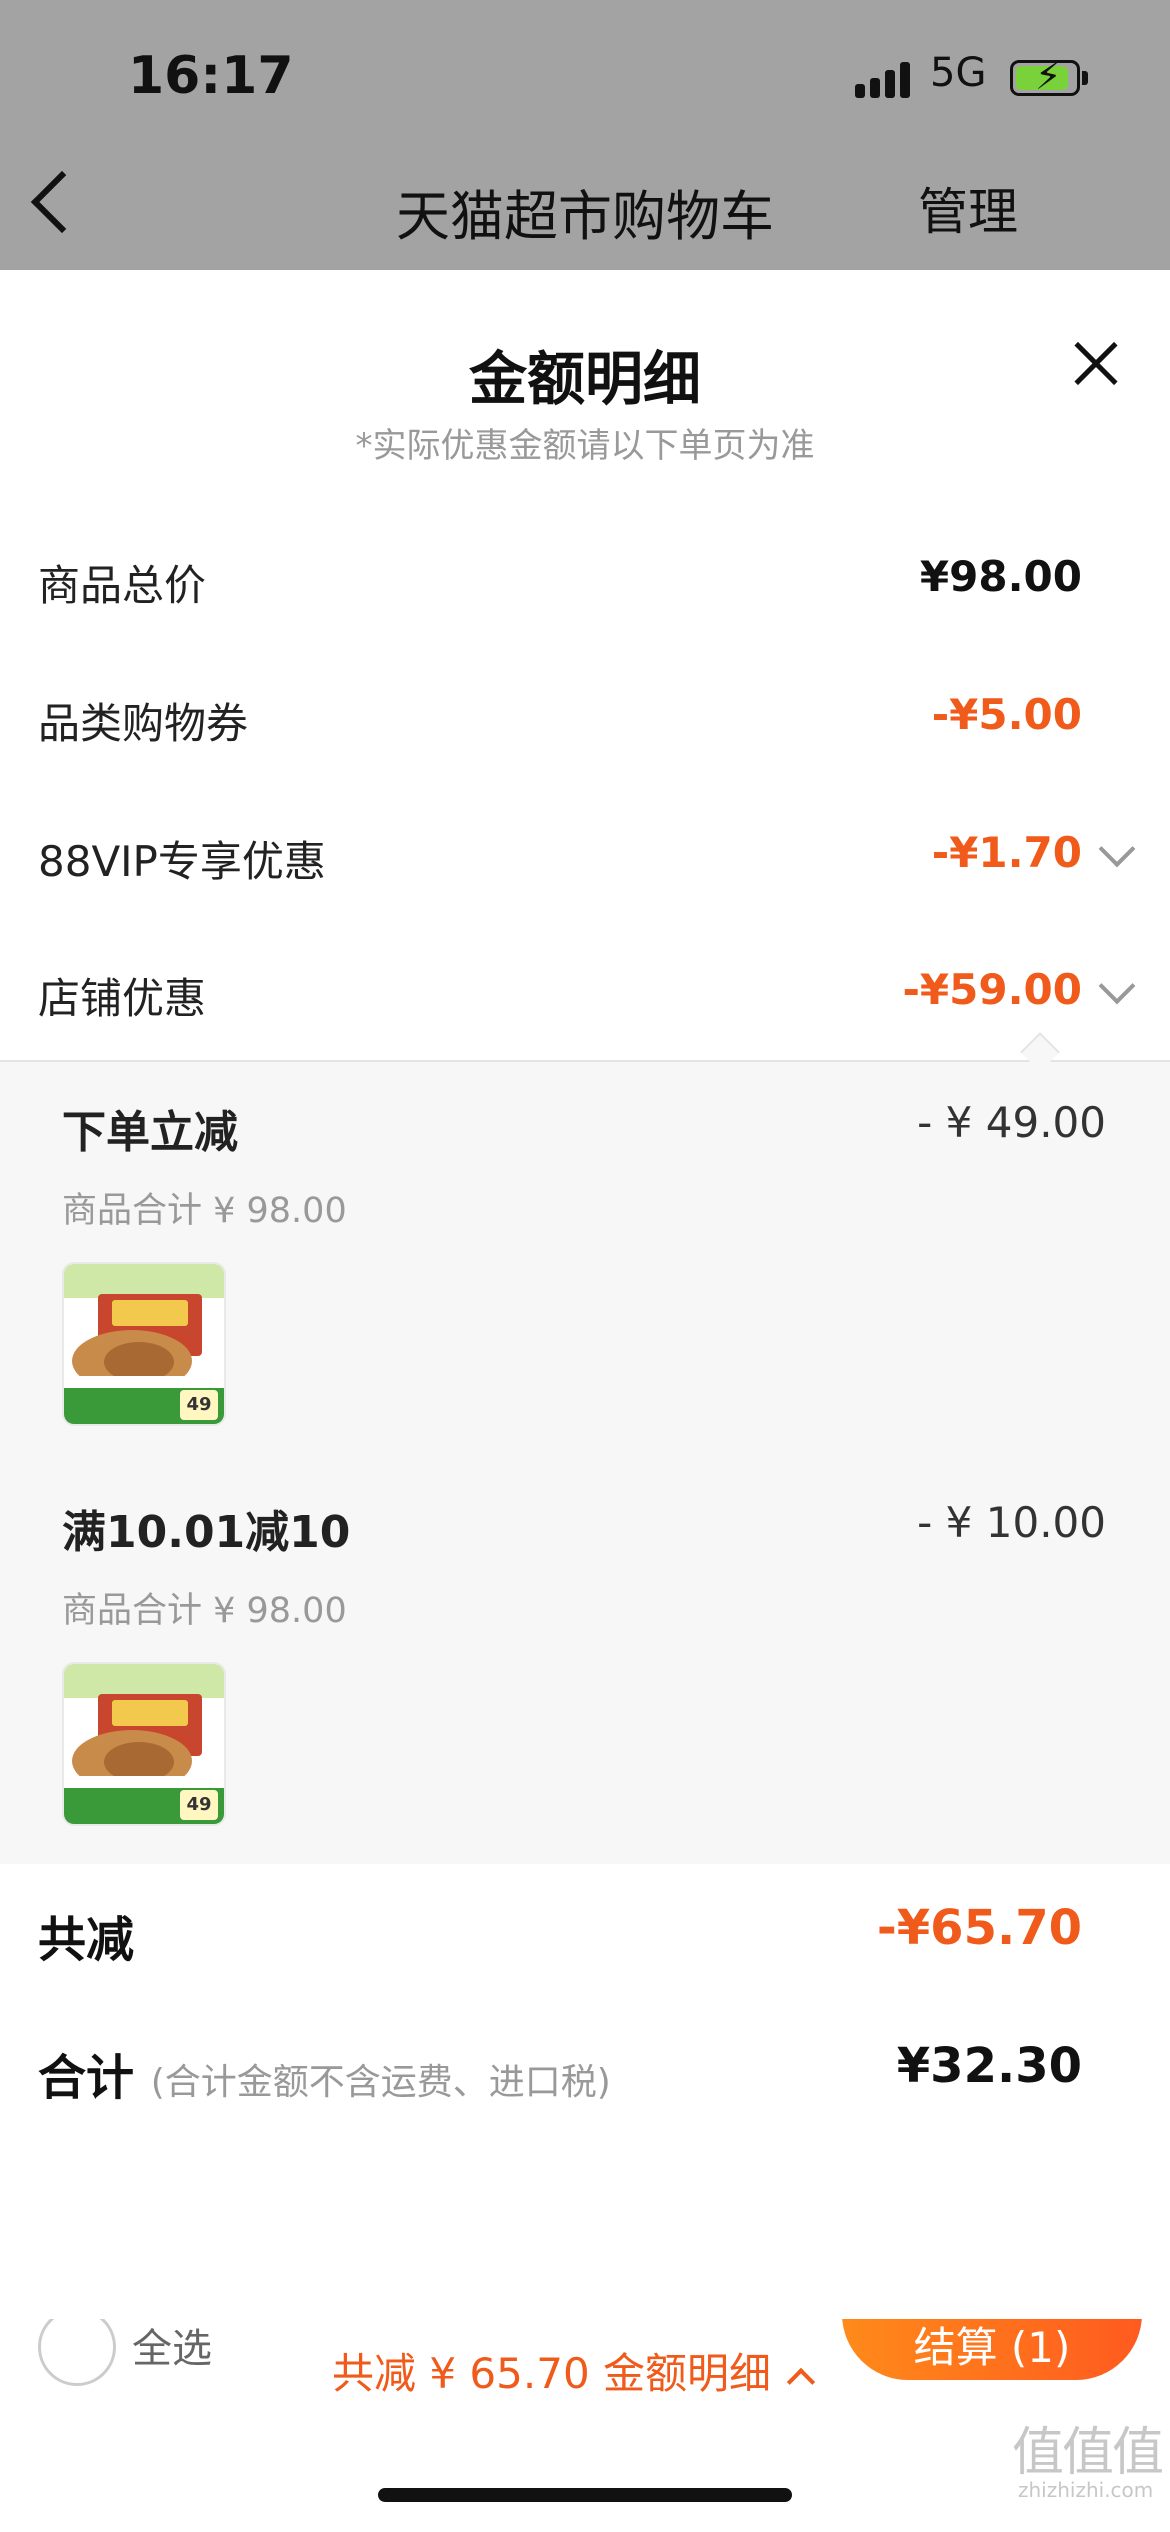  Describe the element at coordinates (1096, 364) in the screenshot. I see `close-icon` at that location.